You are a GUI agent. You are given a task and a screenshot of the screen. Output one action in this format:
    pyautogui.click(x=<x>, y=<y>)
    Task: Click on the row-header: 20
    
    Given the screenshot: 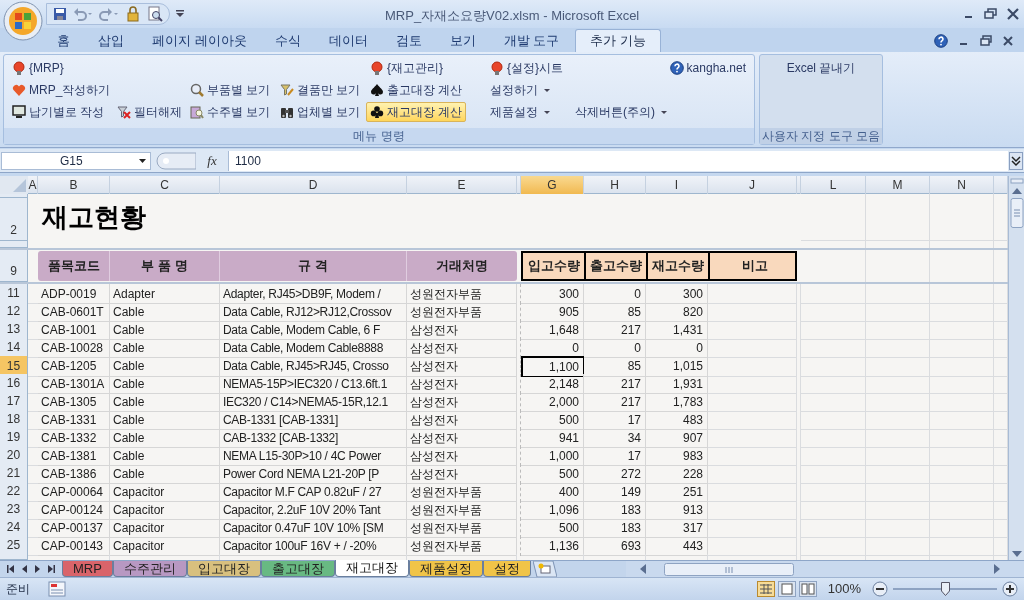 What is the action you would take?
    pyautogui.click(x=14, y=456)
    